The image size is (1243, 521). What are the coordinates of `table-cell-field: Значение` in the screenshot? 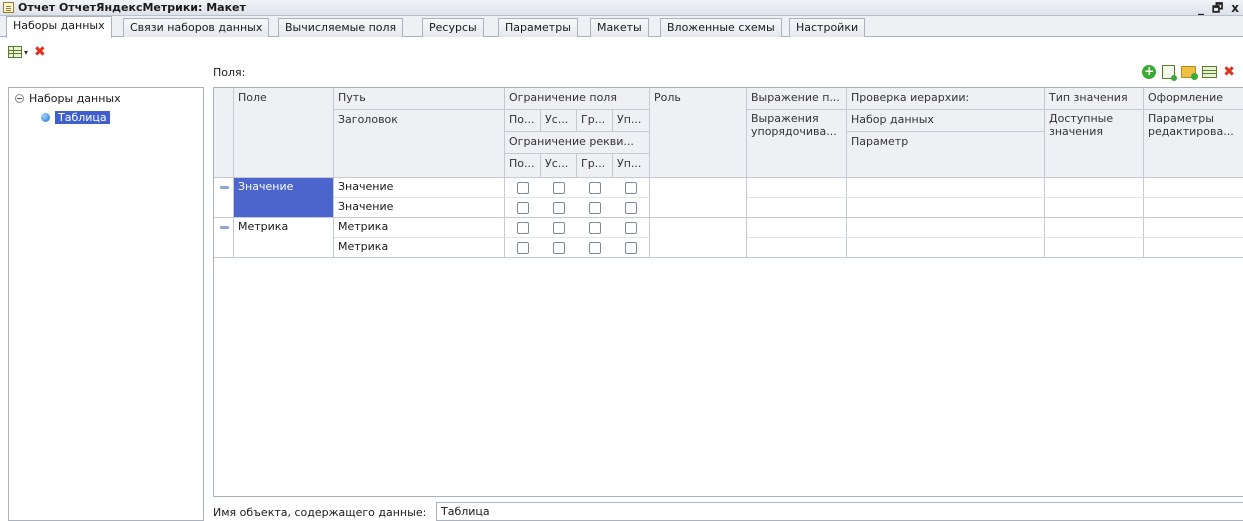 It's located at (284, 198).